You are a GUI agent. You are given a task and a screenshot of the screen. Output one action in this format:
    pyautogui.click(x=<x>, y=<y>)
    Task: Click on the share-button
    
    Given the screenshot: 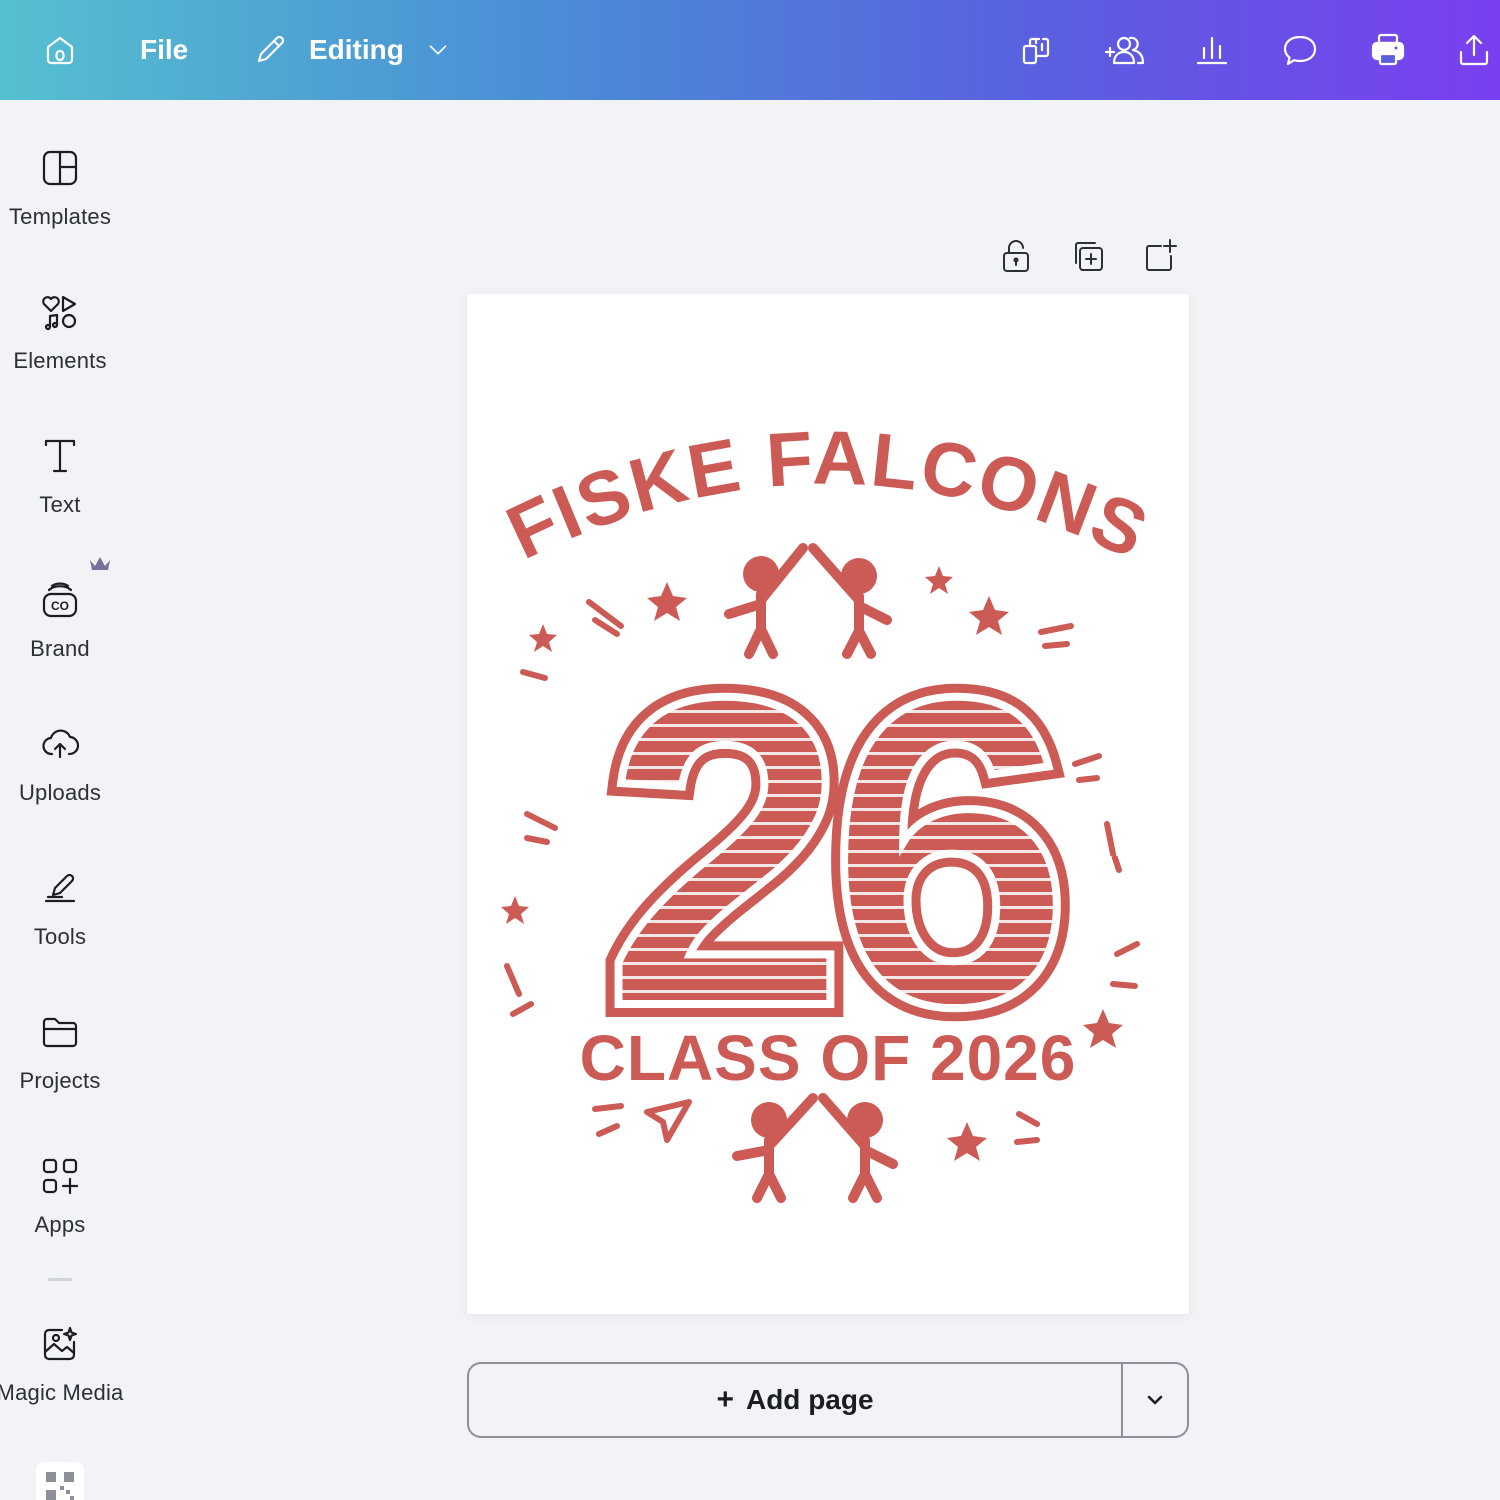 What is the action you would take?
    pyautogui.click(x=1474, y=50)
    